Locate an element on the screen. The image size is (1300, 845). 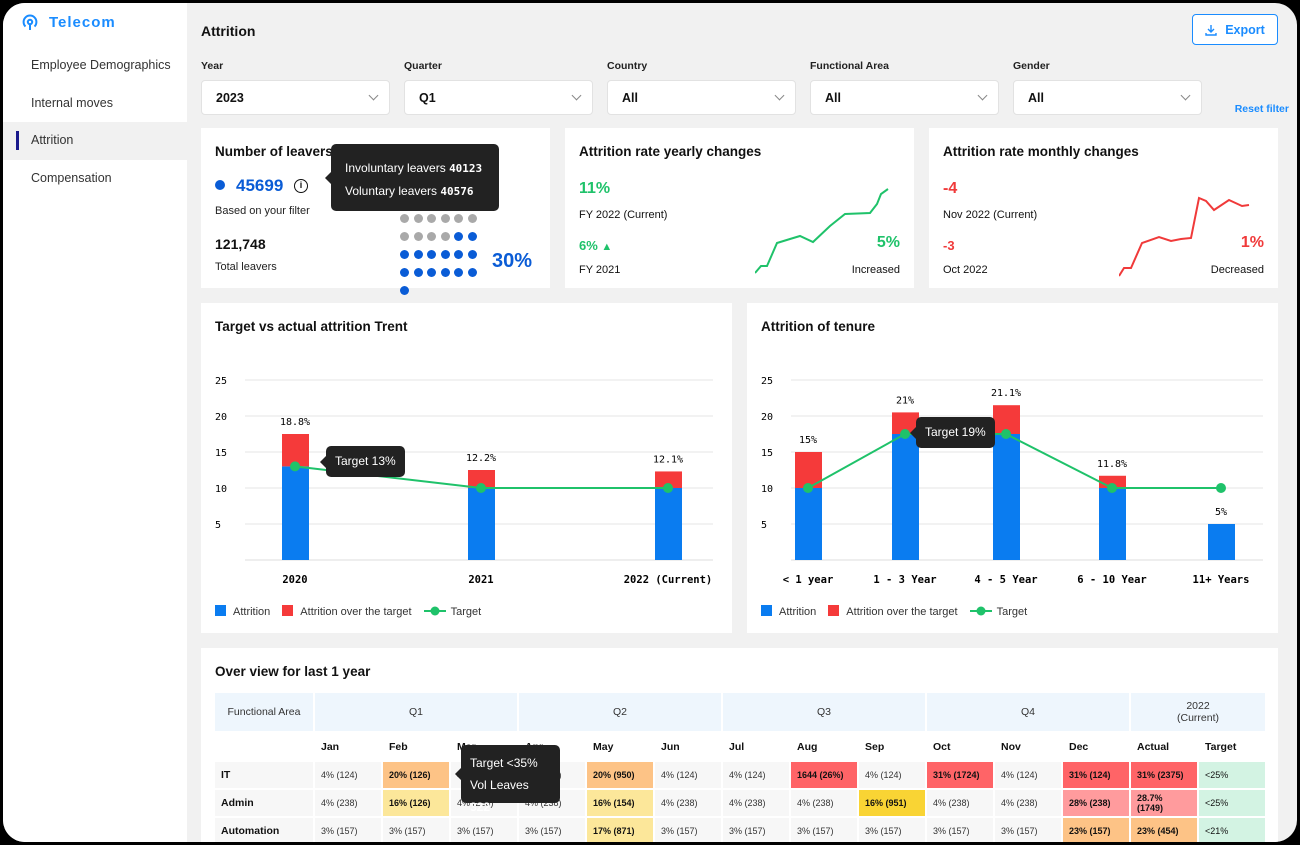
previous-rate: 6% ▲ is located at coordinates (595, 245).